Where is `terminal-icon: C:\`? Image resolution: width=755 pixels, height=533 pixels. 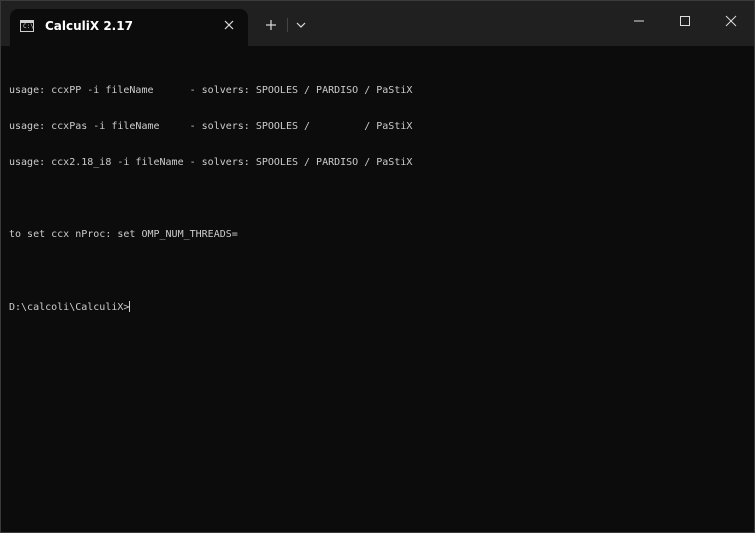
terminal-icon: C:\ is located at coordinates (27, 26).